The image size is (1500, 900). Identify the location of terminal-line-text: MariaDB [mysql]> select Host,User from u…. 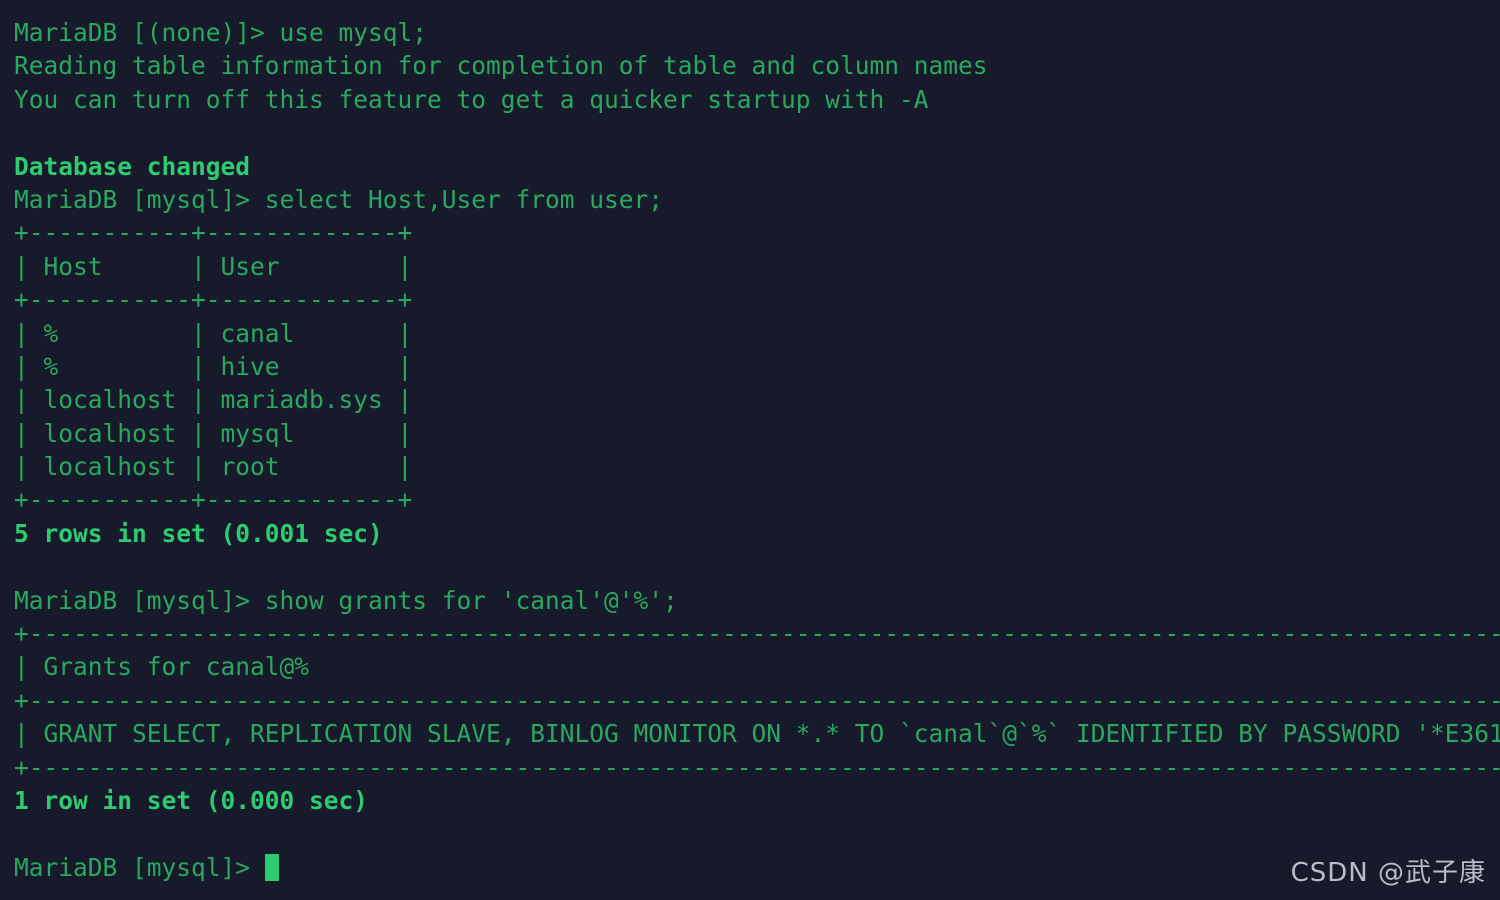
(339, 199).